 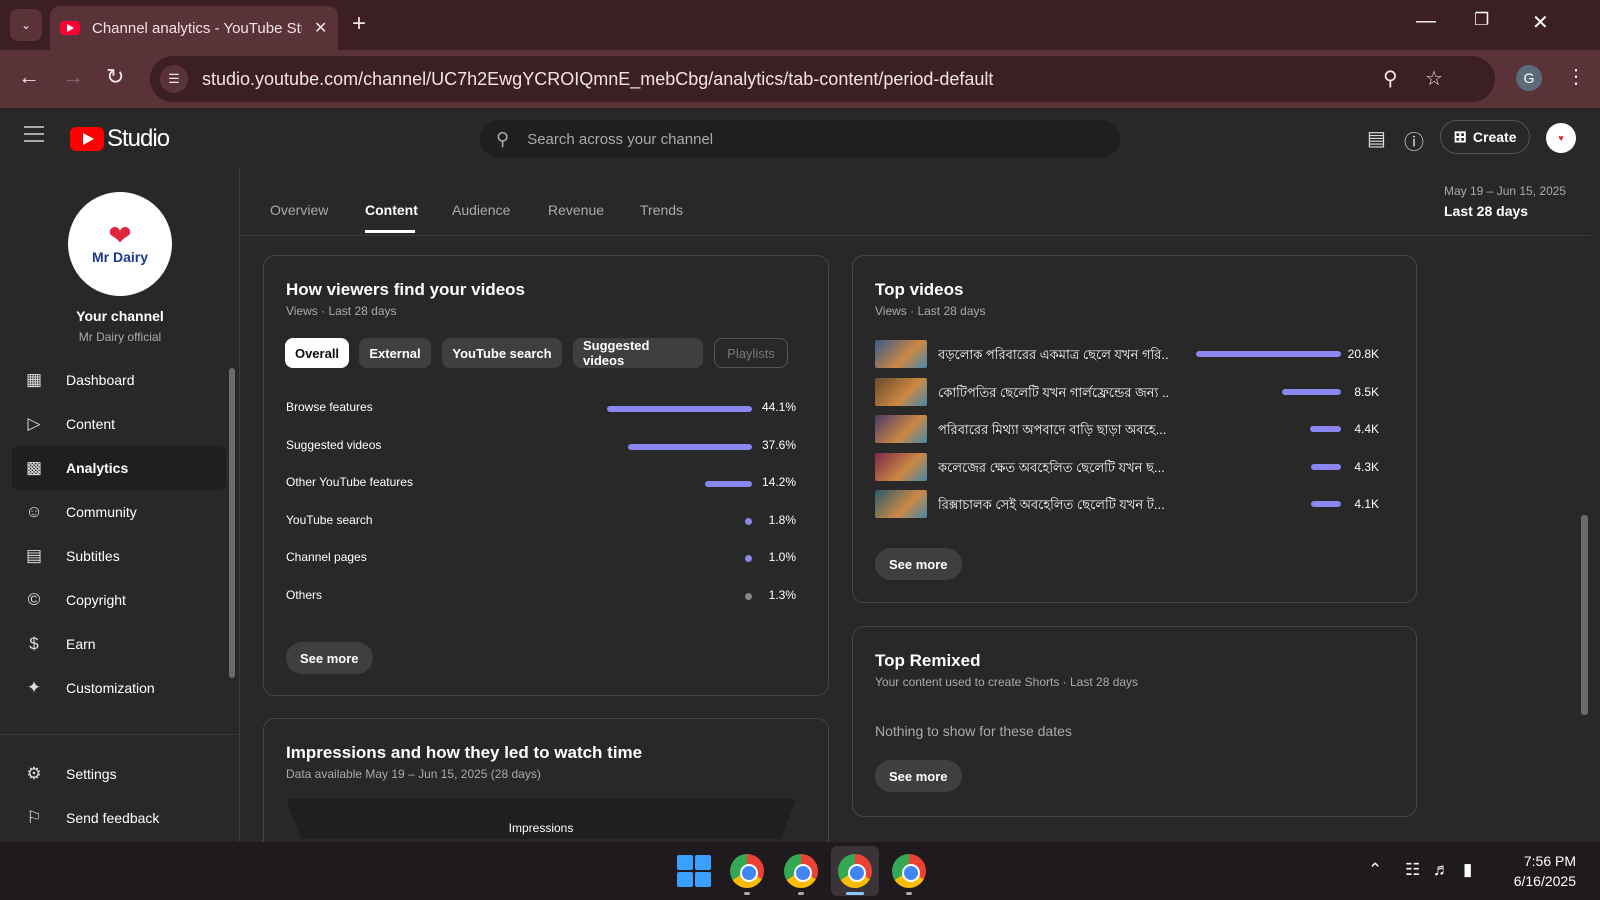 I want to click on back-button: ←, so click(x=29, y=77).